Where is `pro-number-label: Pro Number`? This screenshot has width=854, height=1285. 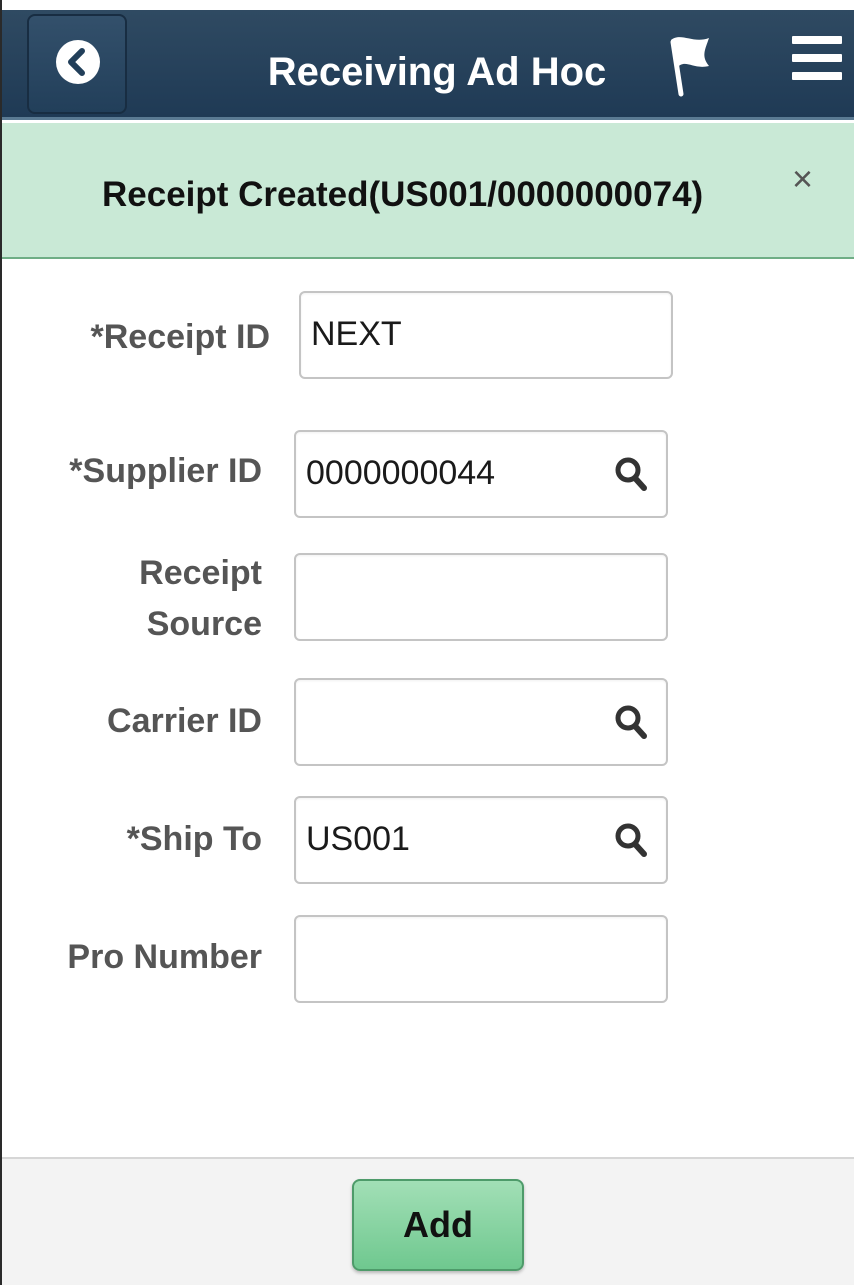 pro-number-label: Pro Number is located at coordinates (164, 957).